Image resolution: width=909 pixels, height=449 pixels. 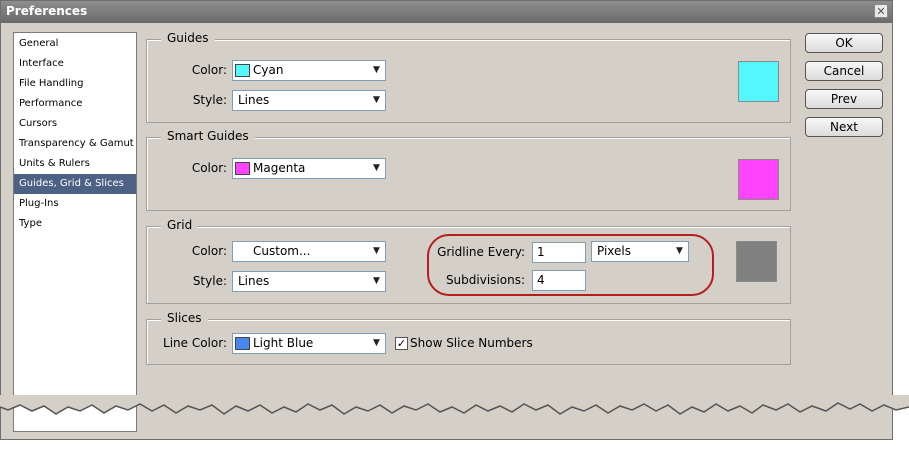 I want to click on guides-color-label: Color:, so click(x=209, y=70).